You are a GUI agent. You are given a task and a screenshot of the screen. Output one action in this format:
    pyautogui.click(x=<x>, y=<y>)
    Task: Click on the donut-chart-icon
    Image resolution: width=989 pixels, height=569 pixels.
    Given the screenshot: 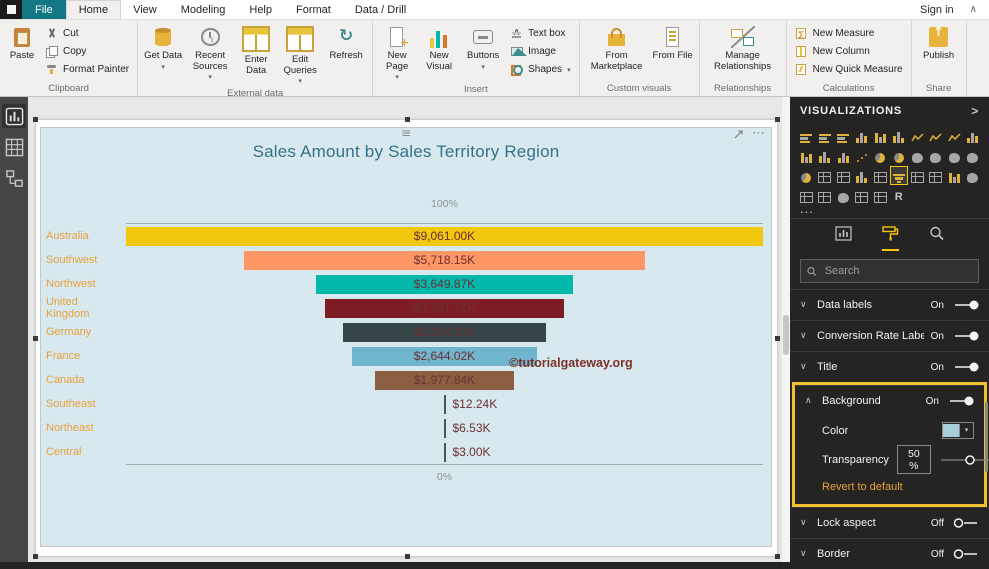 What is the action you would take?
    pyautogui.click(x=899, y=155)
    